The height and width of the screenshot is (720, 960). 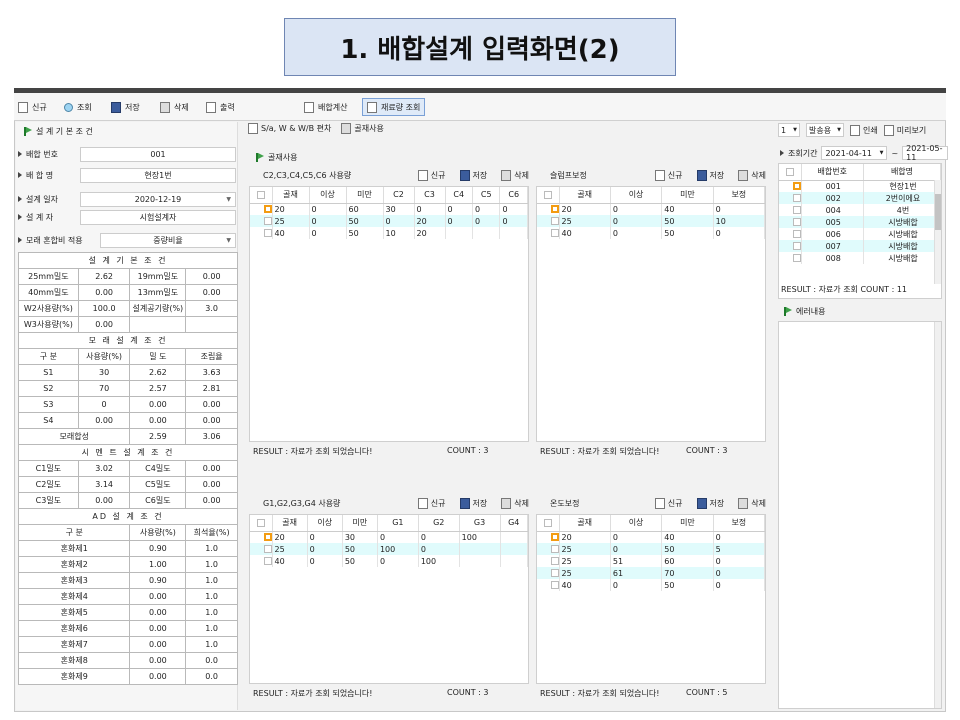 What do you see at coordinates (289, 128) in the screenshot?
I see `tab-sa-wb: S/a, W & W/B 편차` at bounding box center [289, 128].